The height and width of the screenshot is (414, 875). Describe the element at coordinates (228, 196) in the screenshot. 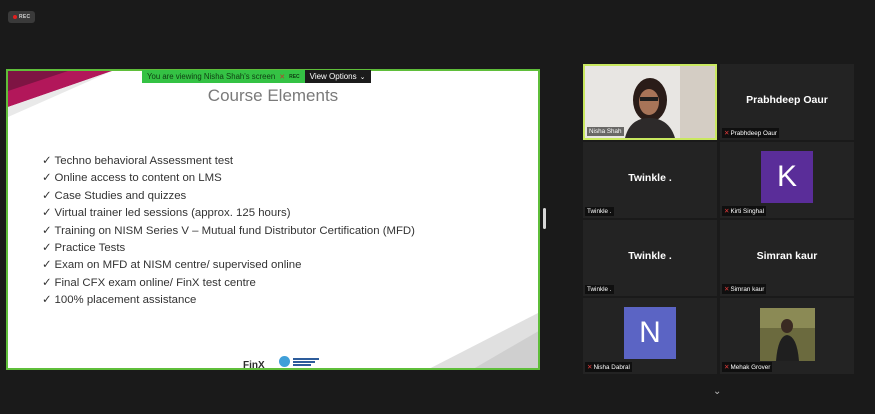

I see `bullet-item: ✓ Case Studies and quizzes` at that location.